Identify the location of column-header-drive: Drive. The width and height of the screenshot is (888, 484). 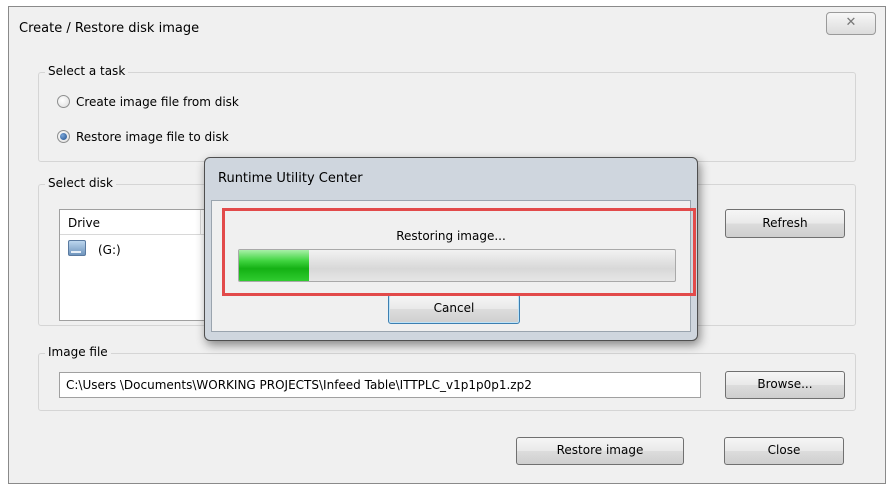
(84, 223).